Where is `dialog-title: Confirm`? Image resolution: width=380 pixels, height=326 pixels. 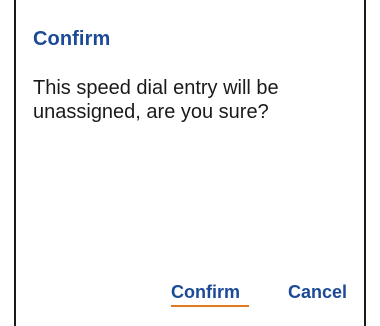 dialog-title: Confirm is located at coordinates (72, 39).